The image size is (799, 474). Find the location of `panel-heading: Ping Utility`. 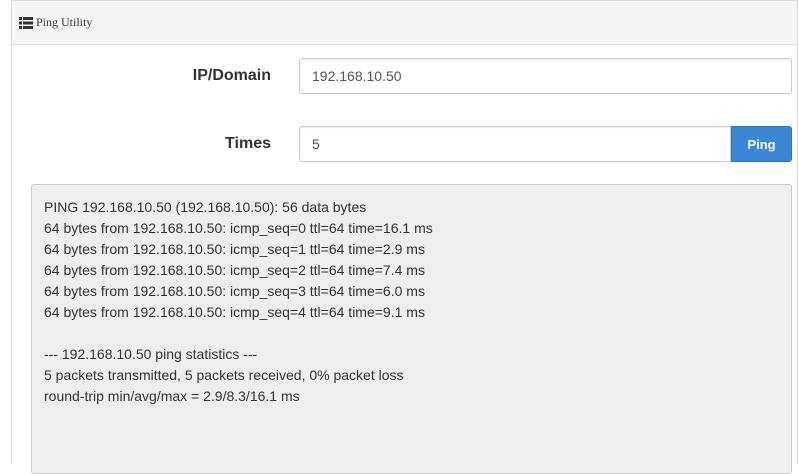

panel-heading: Ping Utility is located at coordinates (404, 23).